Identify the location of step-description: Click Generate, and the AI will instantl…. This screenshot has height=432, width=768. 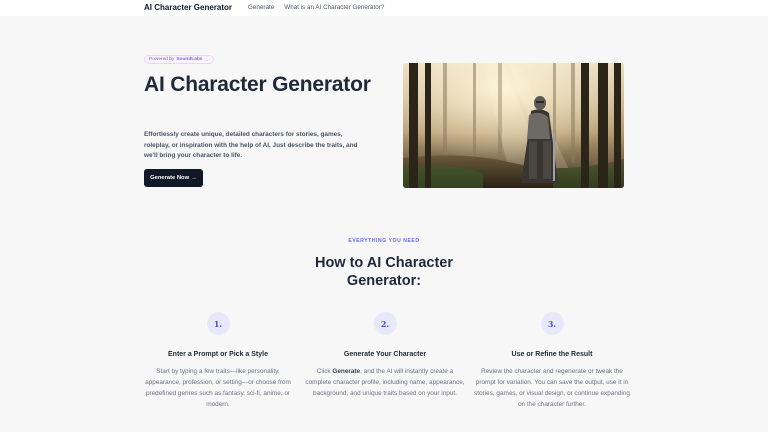
(385, 382).